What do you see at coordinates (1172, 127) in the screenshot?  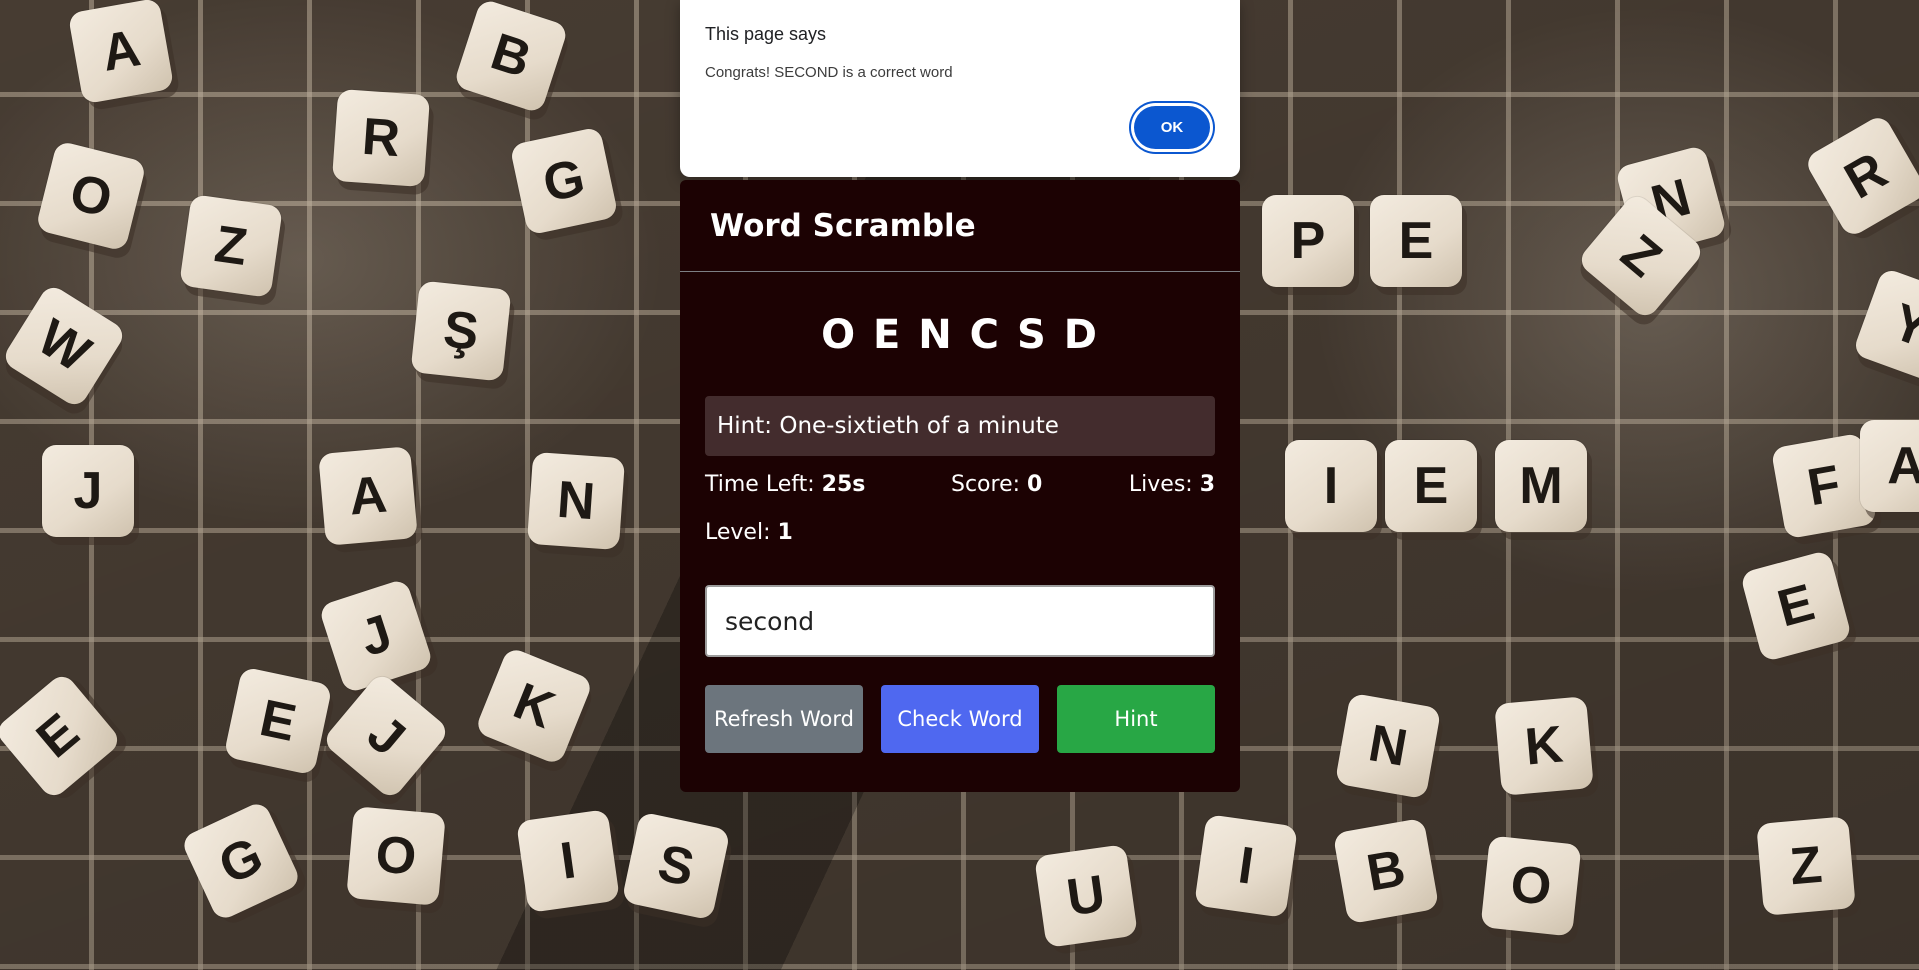 I see `alert-ok-button: OK` at bounding box center [1172, 127].